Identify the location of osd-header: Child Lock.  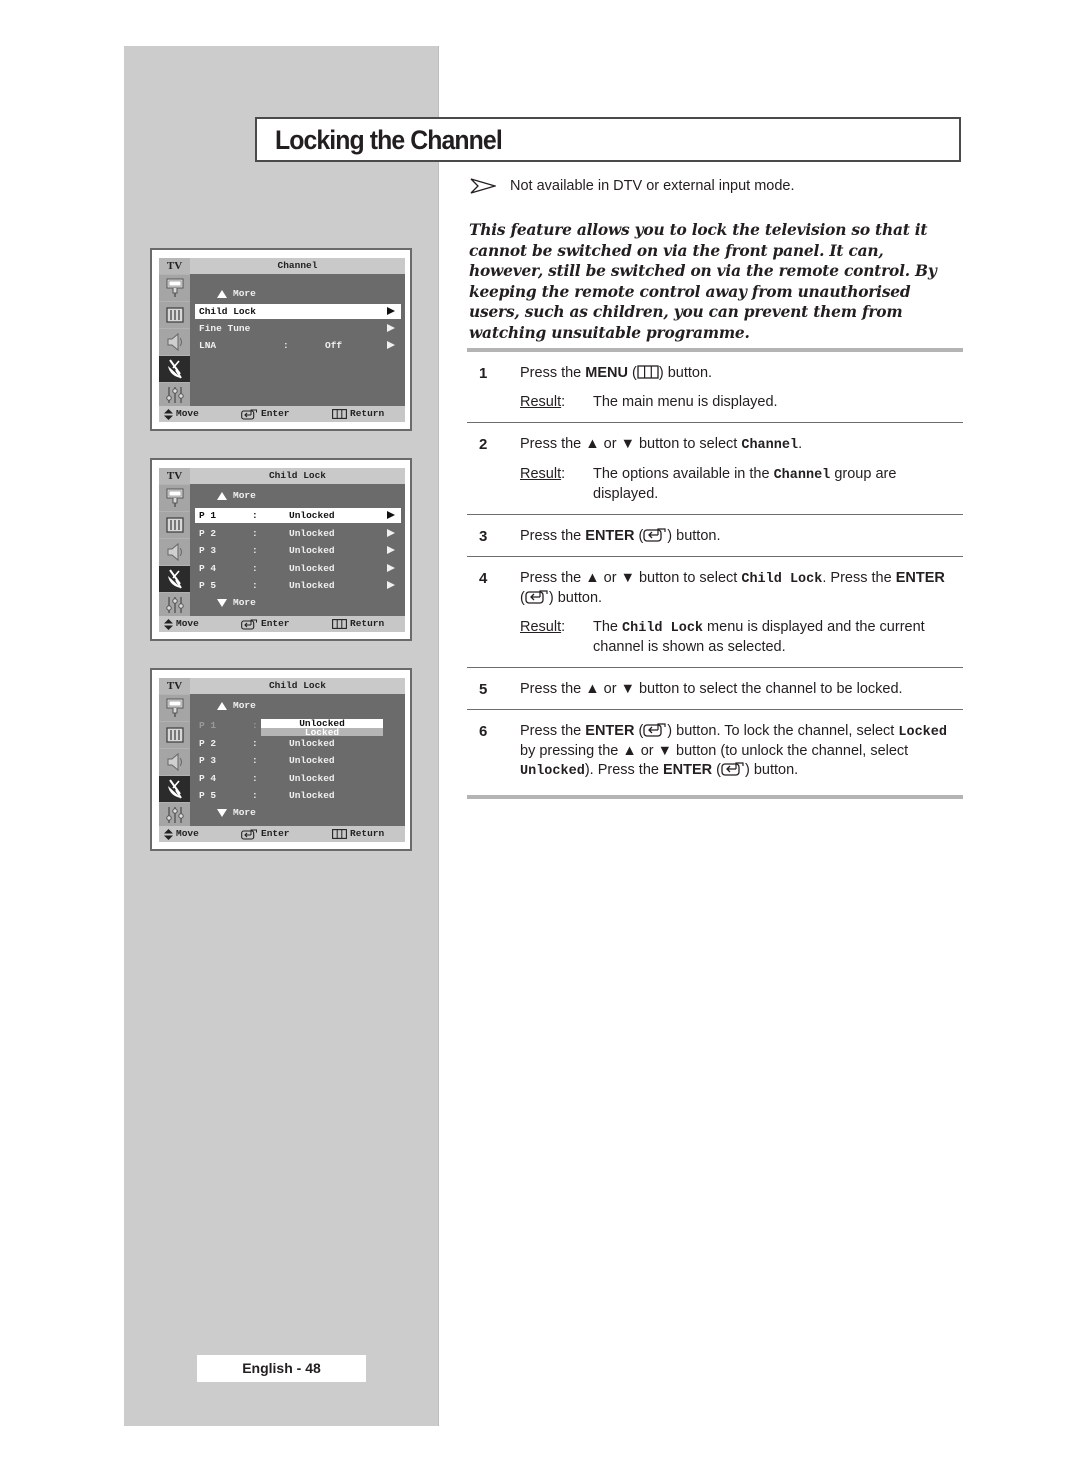
(297, 686).